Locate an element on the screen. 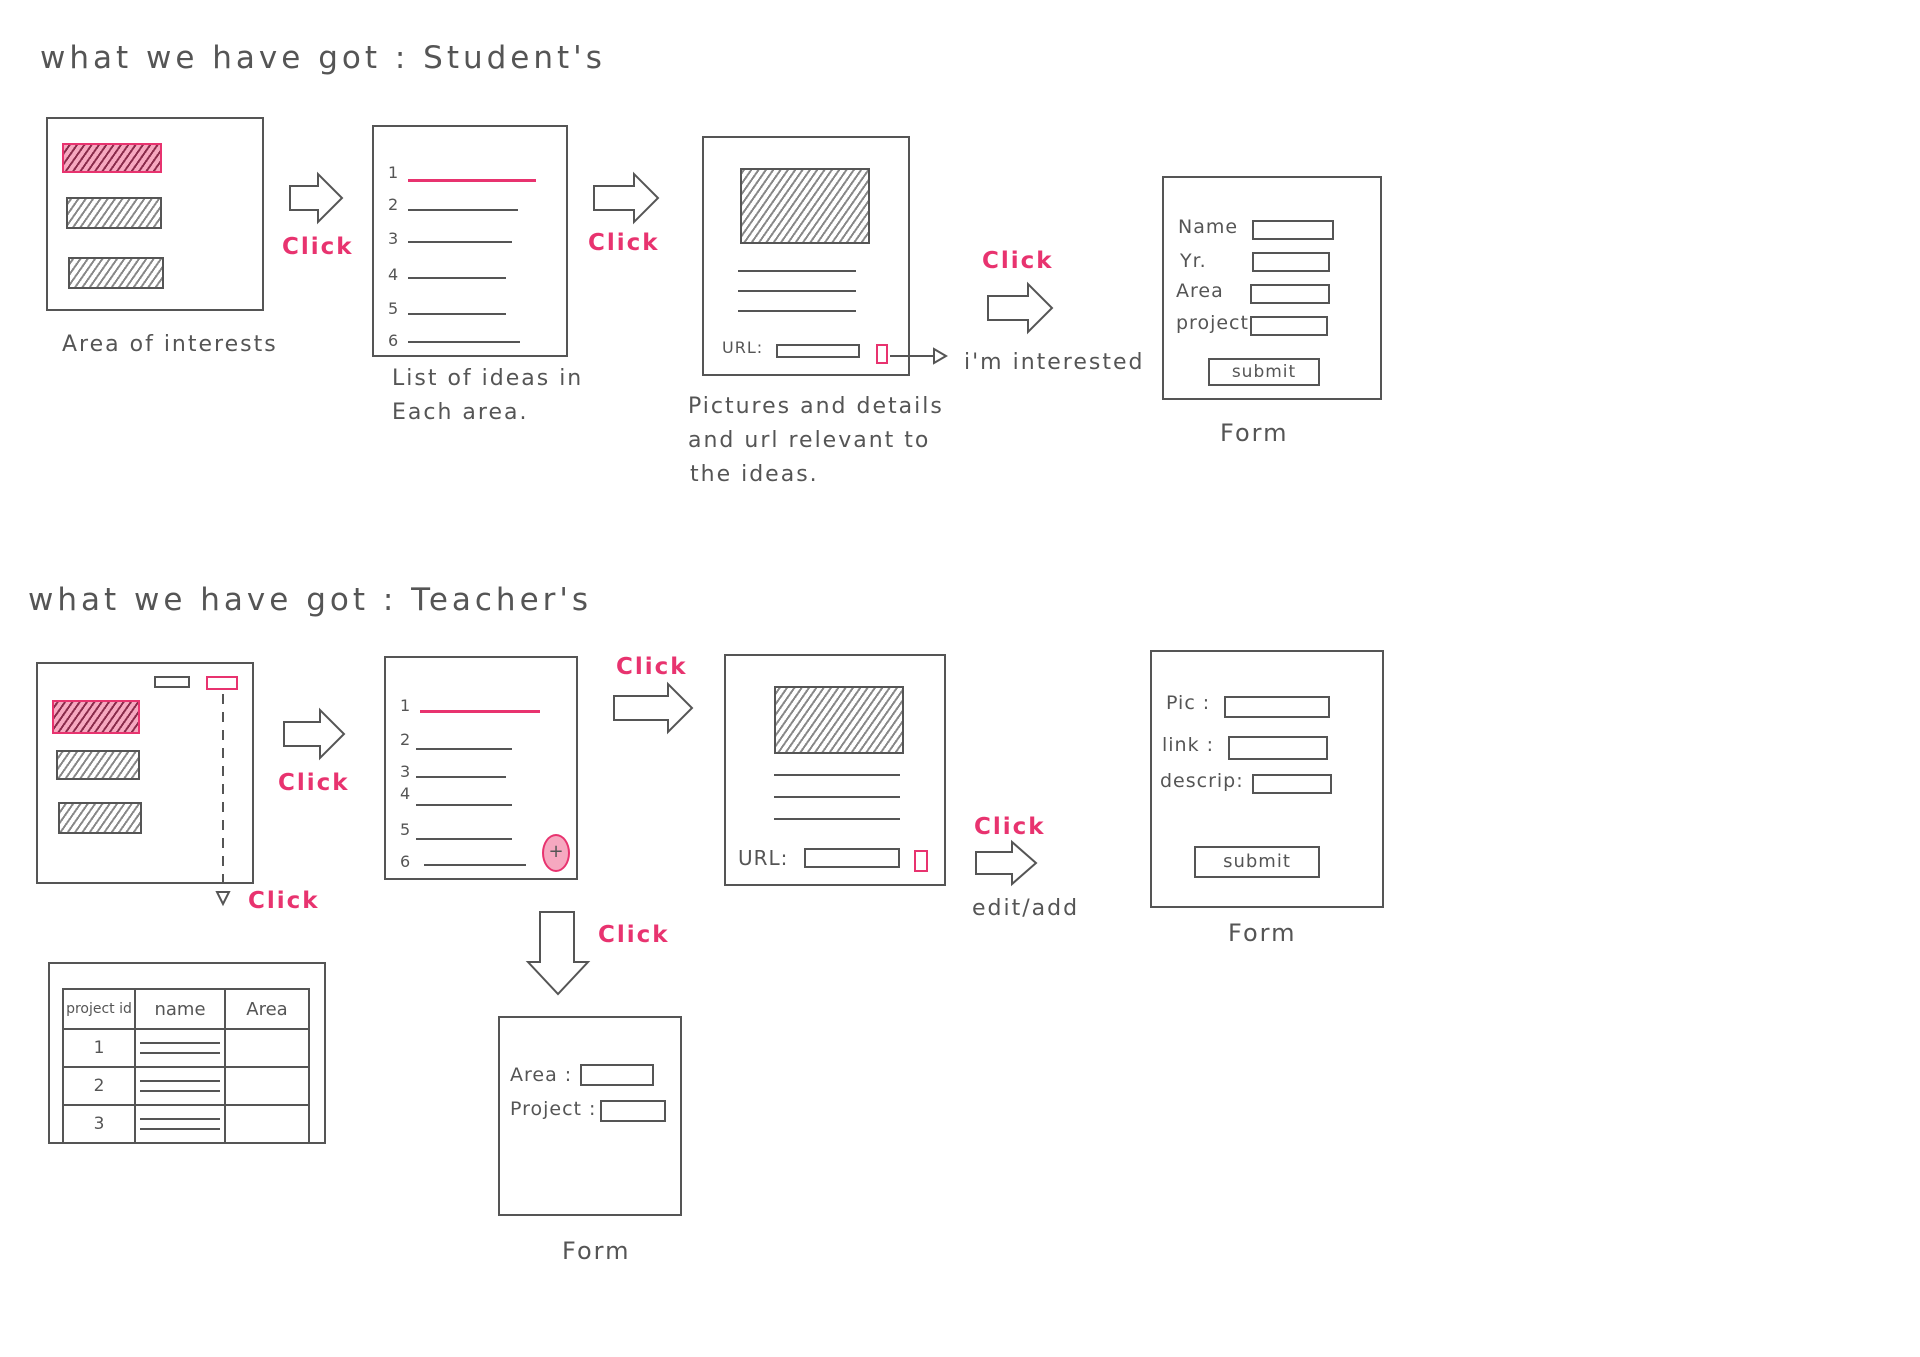 The width and height of the screenshot is (1920, 1357). list-number: 2 is located at coordinates (393, 204).